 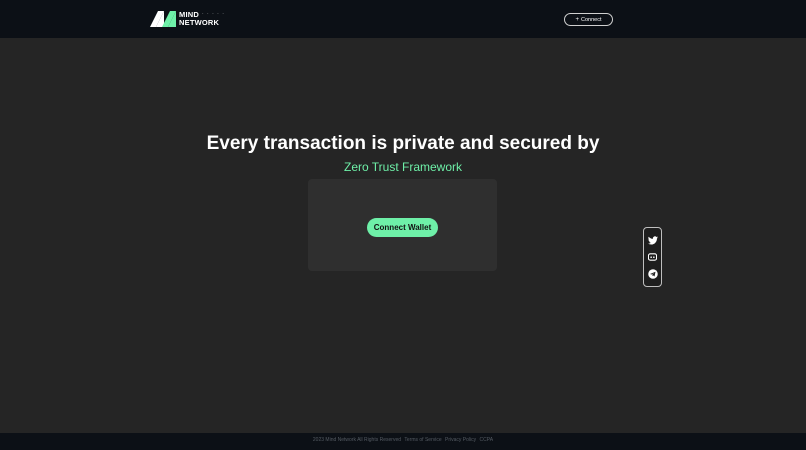 I want to click on telegram-icon, so click(x=652, y=274).